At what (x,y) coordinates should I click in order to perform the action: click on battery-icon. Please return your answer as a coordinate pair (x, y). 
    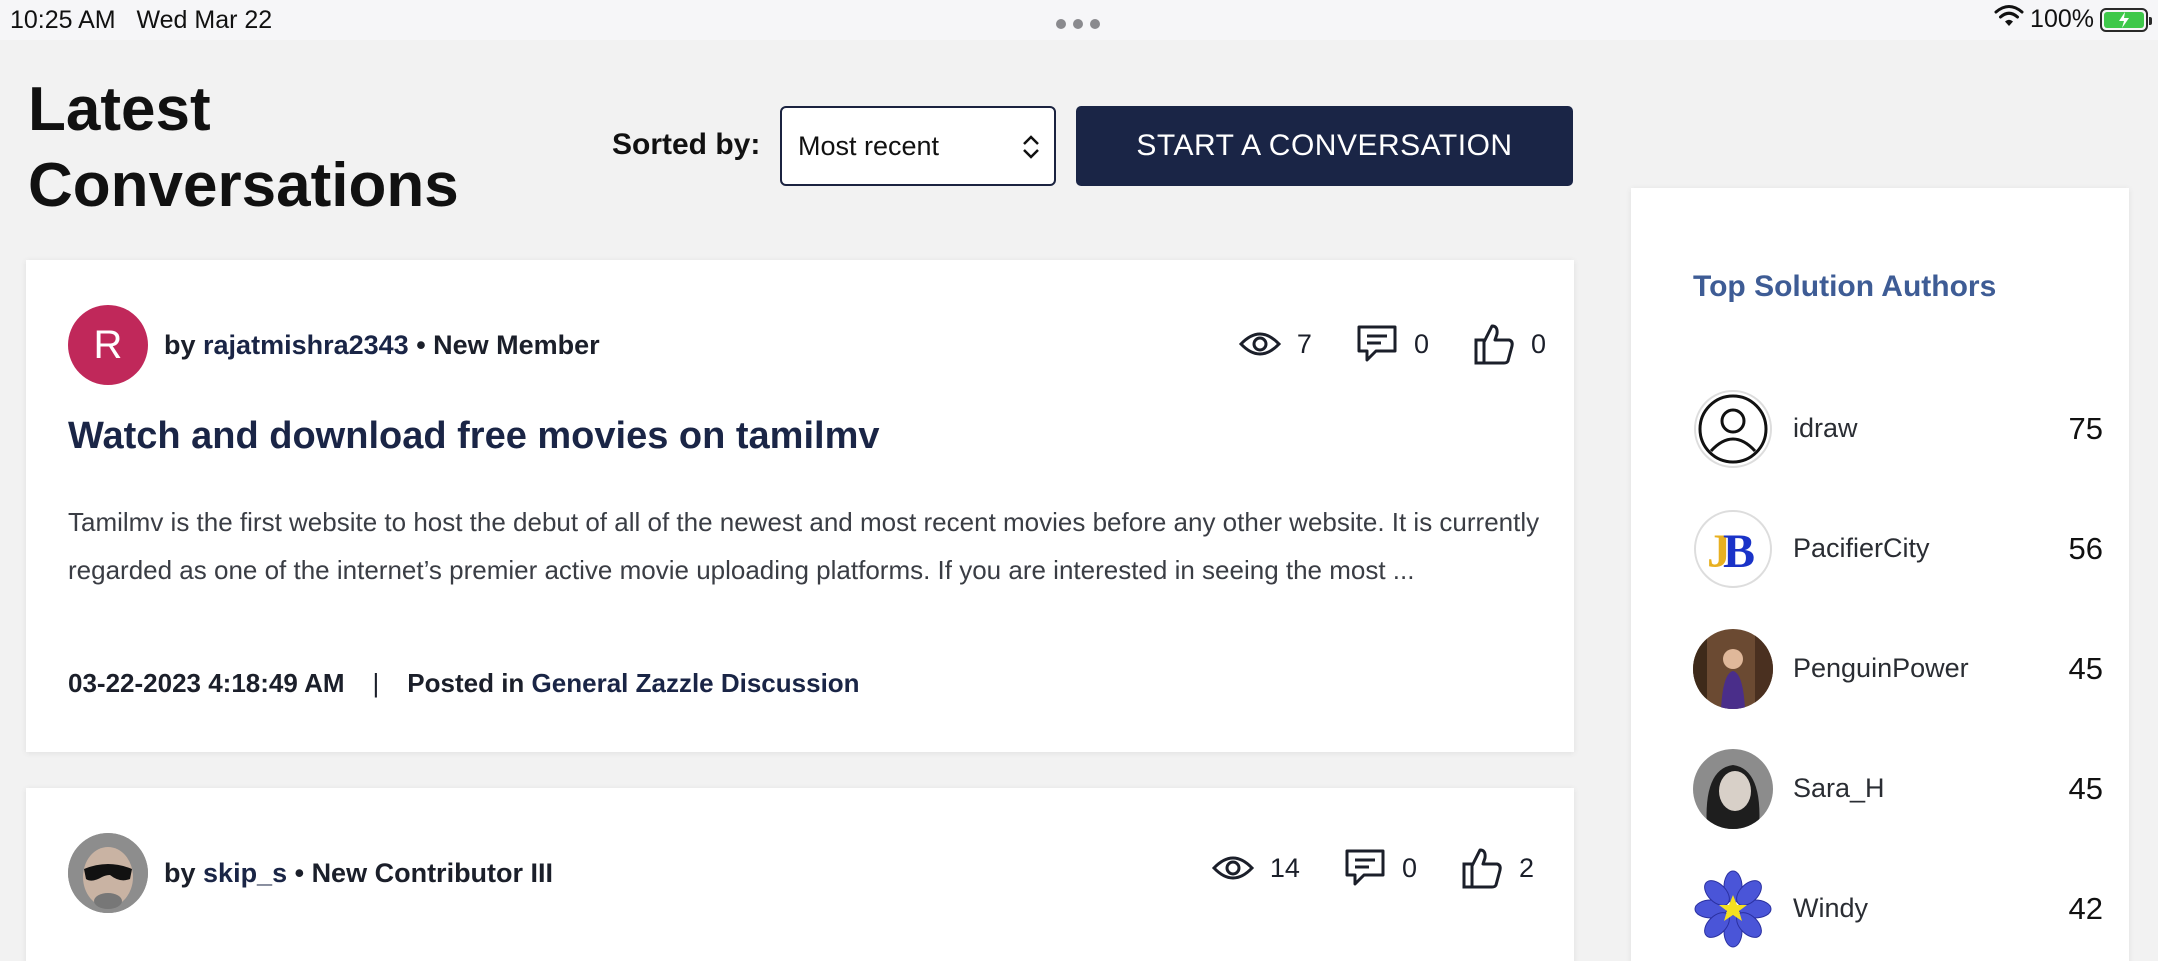
    Looking at the image, I should click on (2126, 19).